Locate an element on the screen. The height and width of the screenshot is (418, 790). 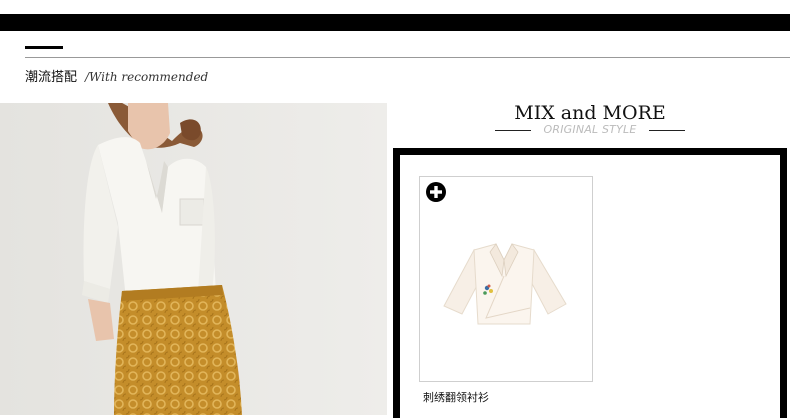
section-title-en: /With recommended is located at coordinates (147, 77).